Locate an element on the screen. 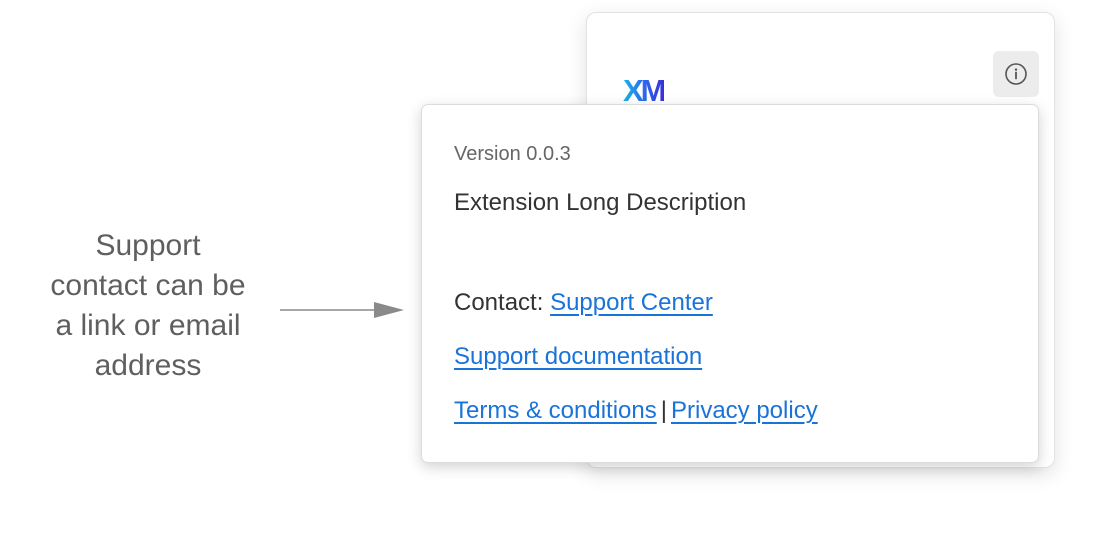 This screenshot has height=546, width=1093. contact-label: Contact: is located at coordinates (499, 302).